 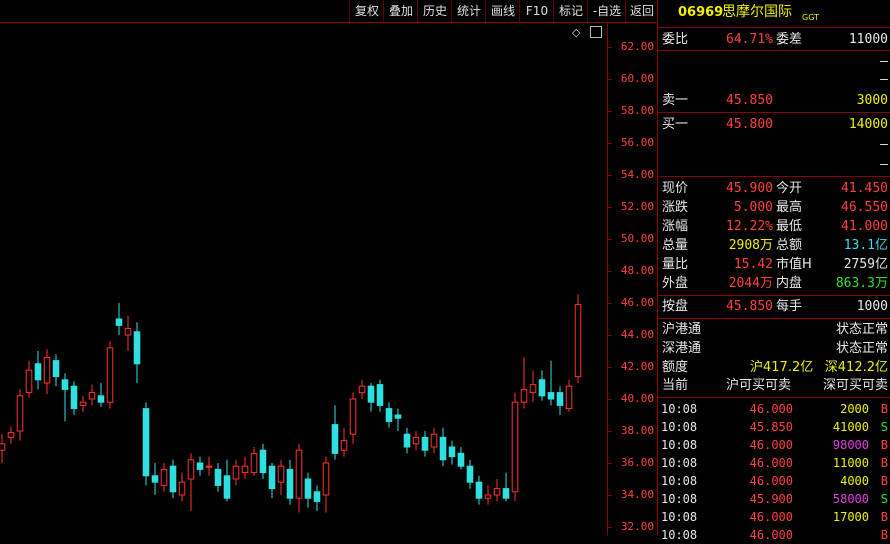 What do you see at coordinates (868, 39) in the screenshot?
I see `weicha-value: 11000` at bounding box center [868, 39].